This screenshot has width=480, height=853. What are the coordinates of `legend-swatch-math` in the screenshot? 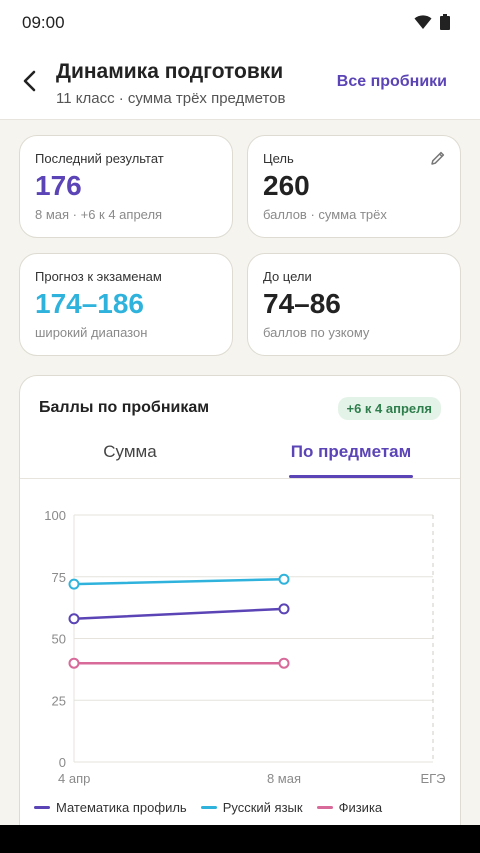 It's located at (42, 807).